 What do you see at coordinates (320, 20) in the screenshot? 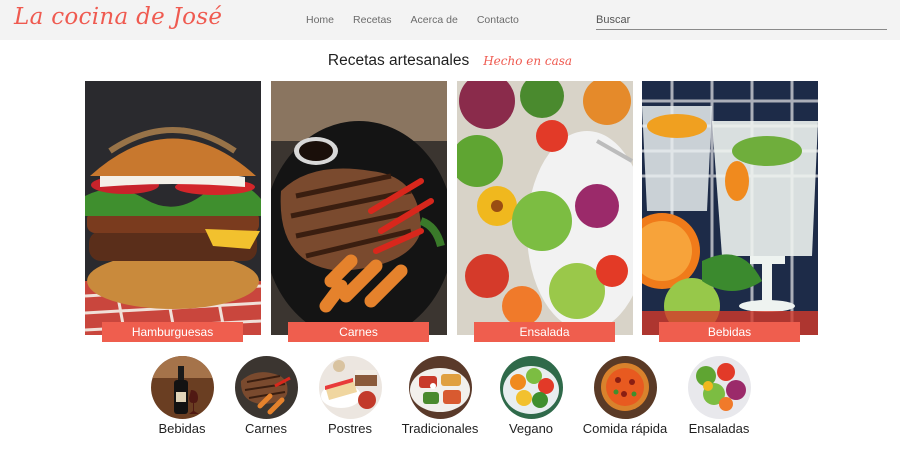
I see `nav-home: Home` at bounding box center [320, 20].